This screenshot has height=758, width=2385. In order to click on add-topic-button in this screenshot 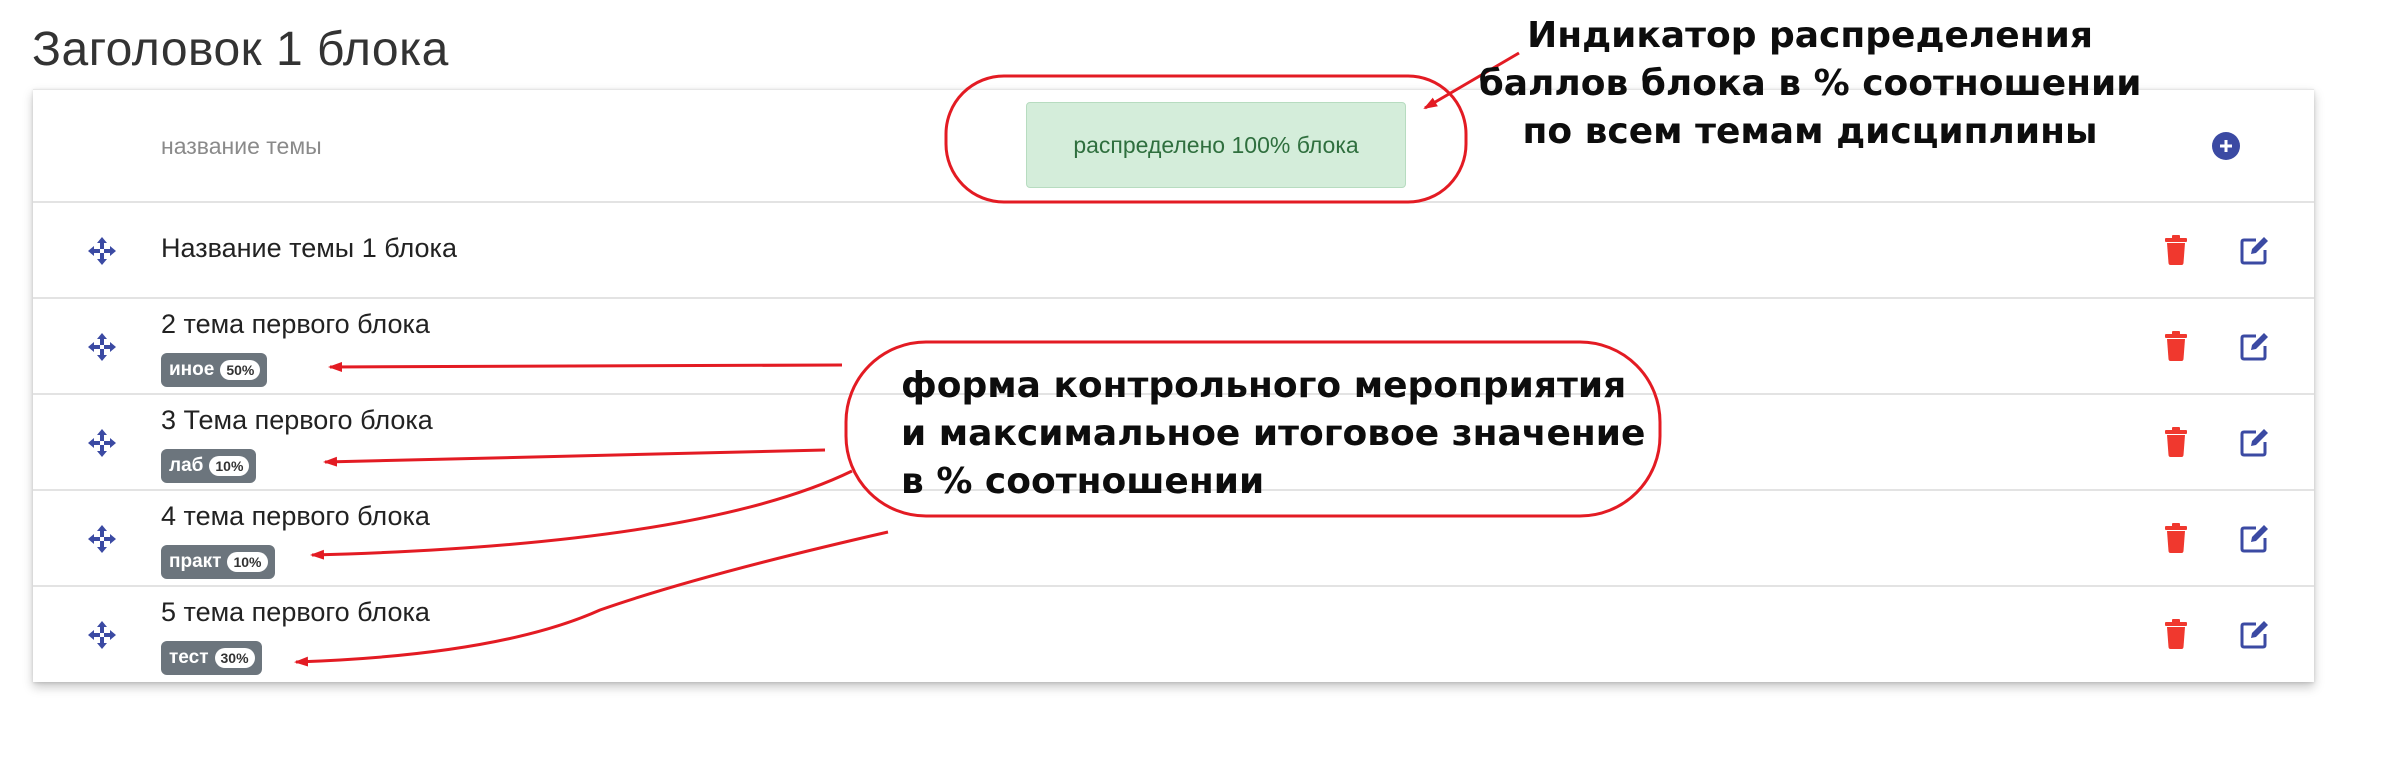, I will do `click(2226, 146)`.